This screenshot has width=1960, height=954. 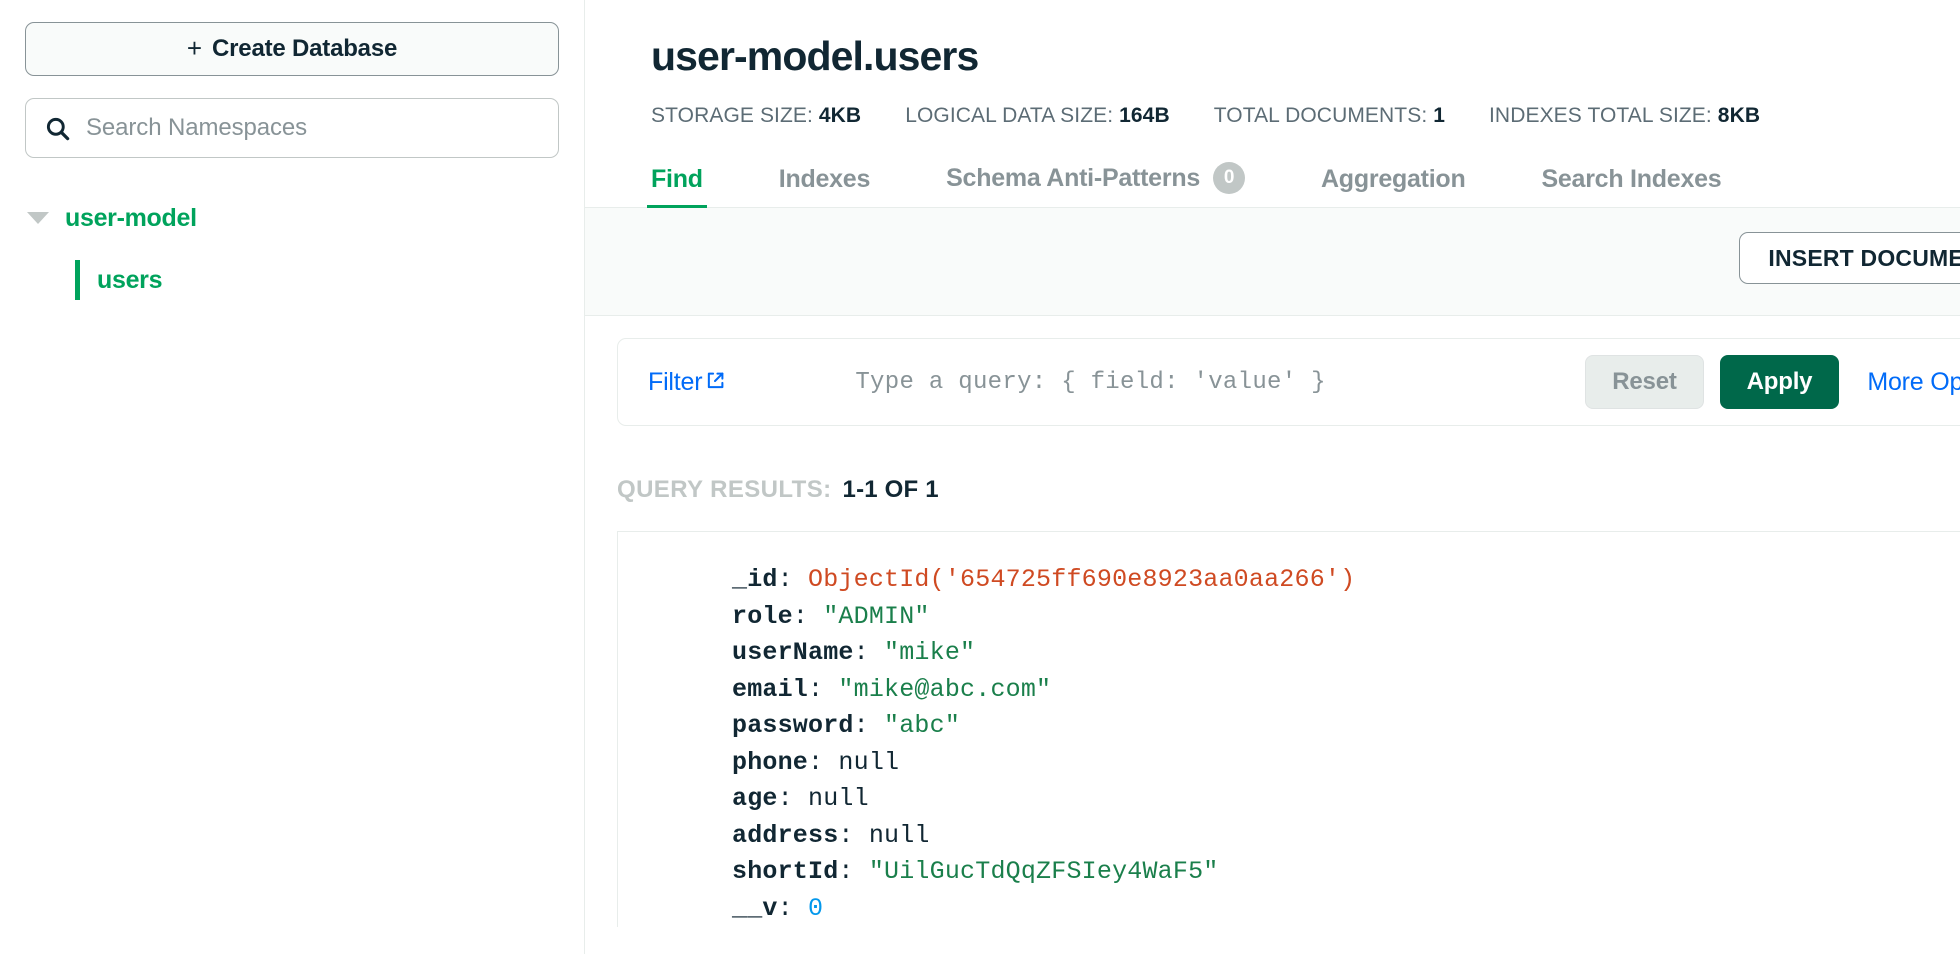 What do you see at coordinates (1739, 115) in the screenshot?
I see `stat-indexes-total-size-value: 8KB` at bounding box center [1739, 115].